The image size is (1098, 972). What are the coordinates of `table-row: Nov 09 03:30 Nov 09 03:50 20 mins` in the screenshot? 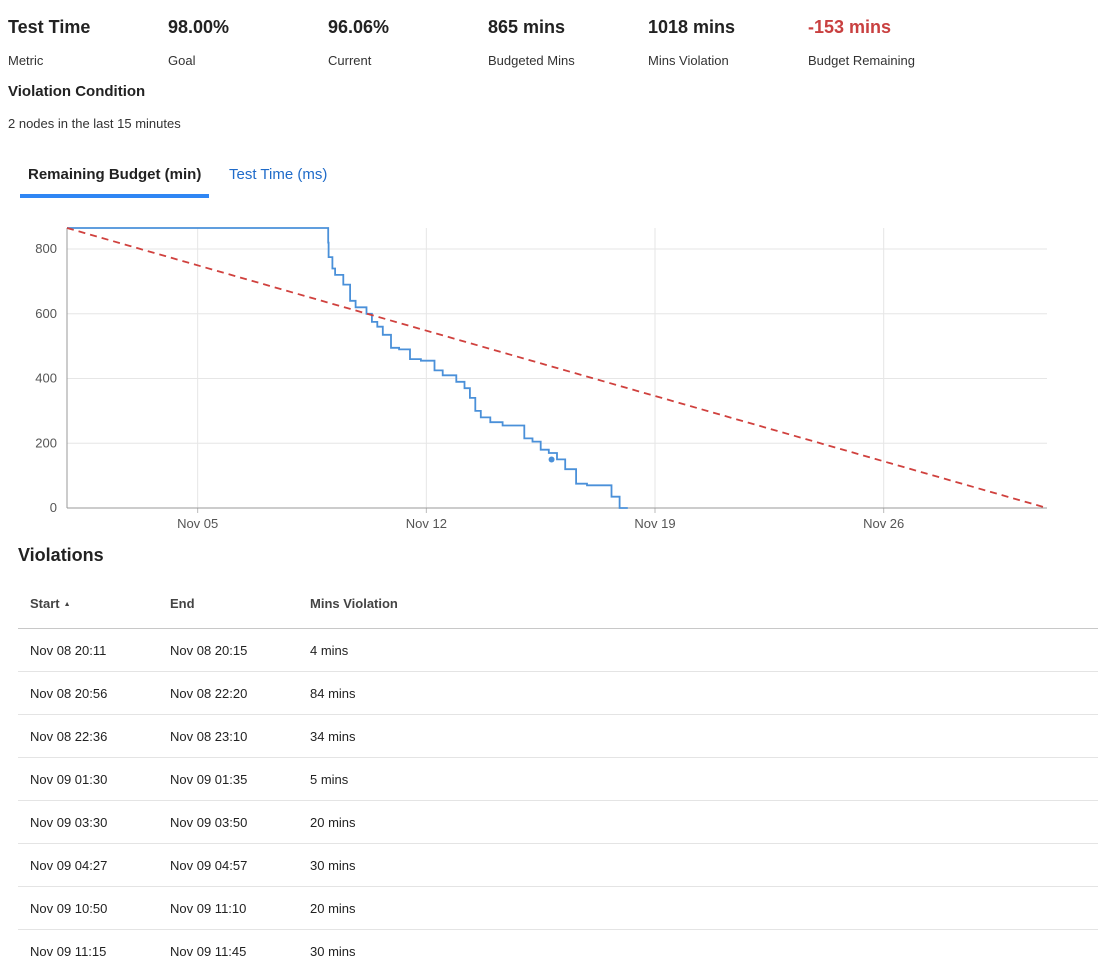 It's located at (558, 822).